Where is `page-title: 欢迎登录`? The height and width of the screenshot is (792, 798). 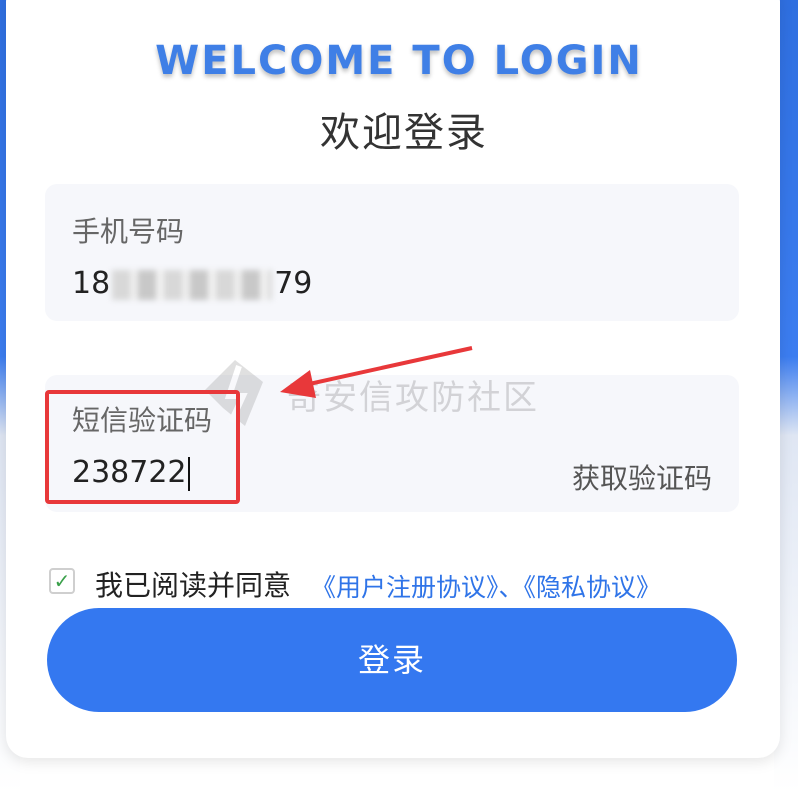 page-title: 欢迎登录 is located at coordinates (404, 133).